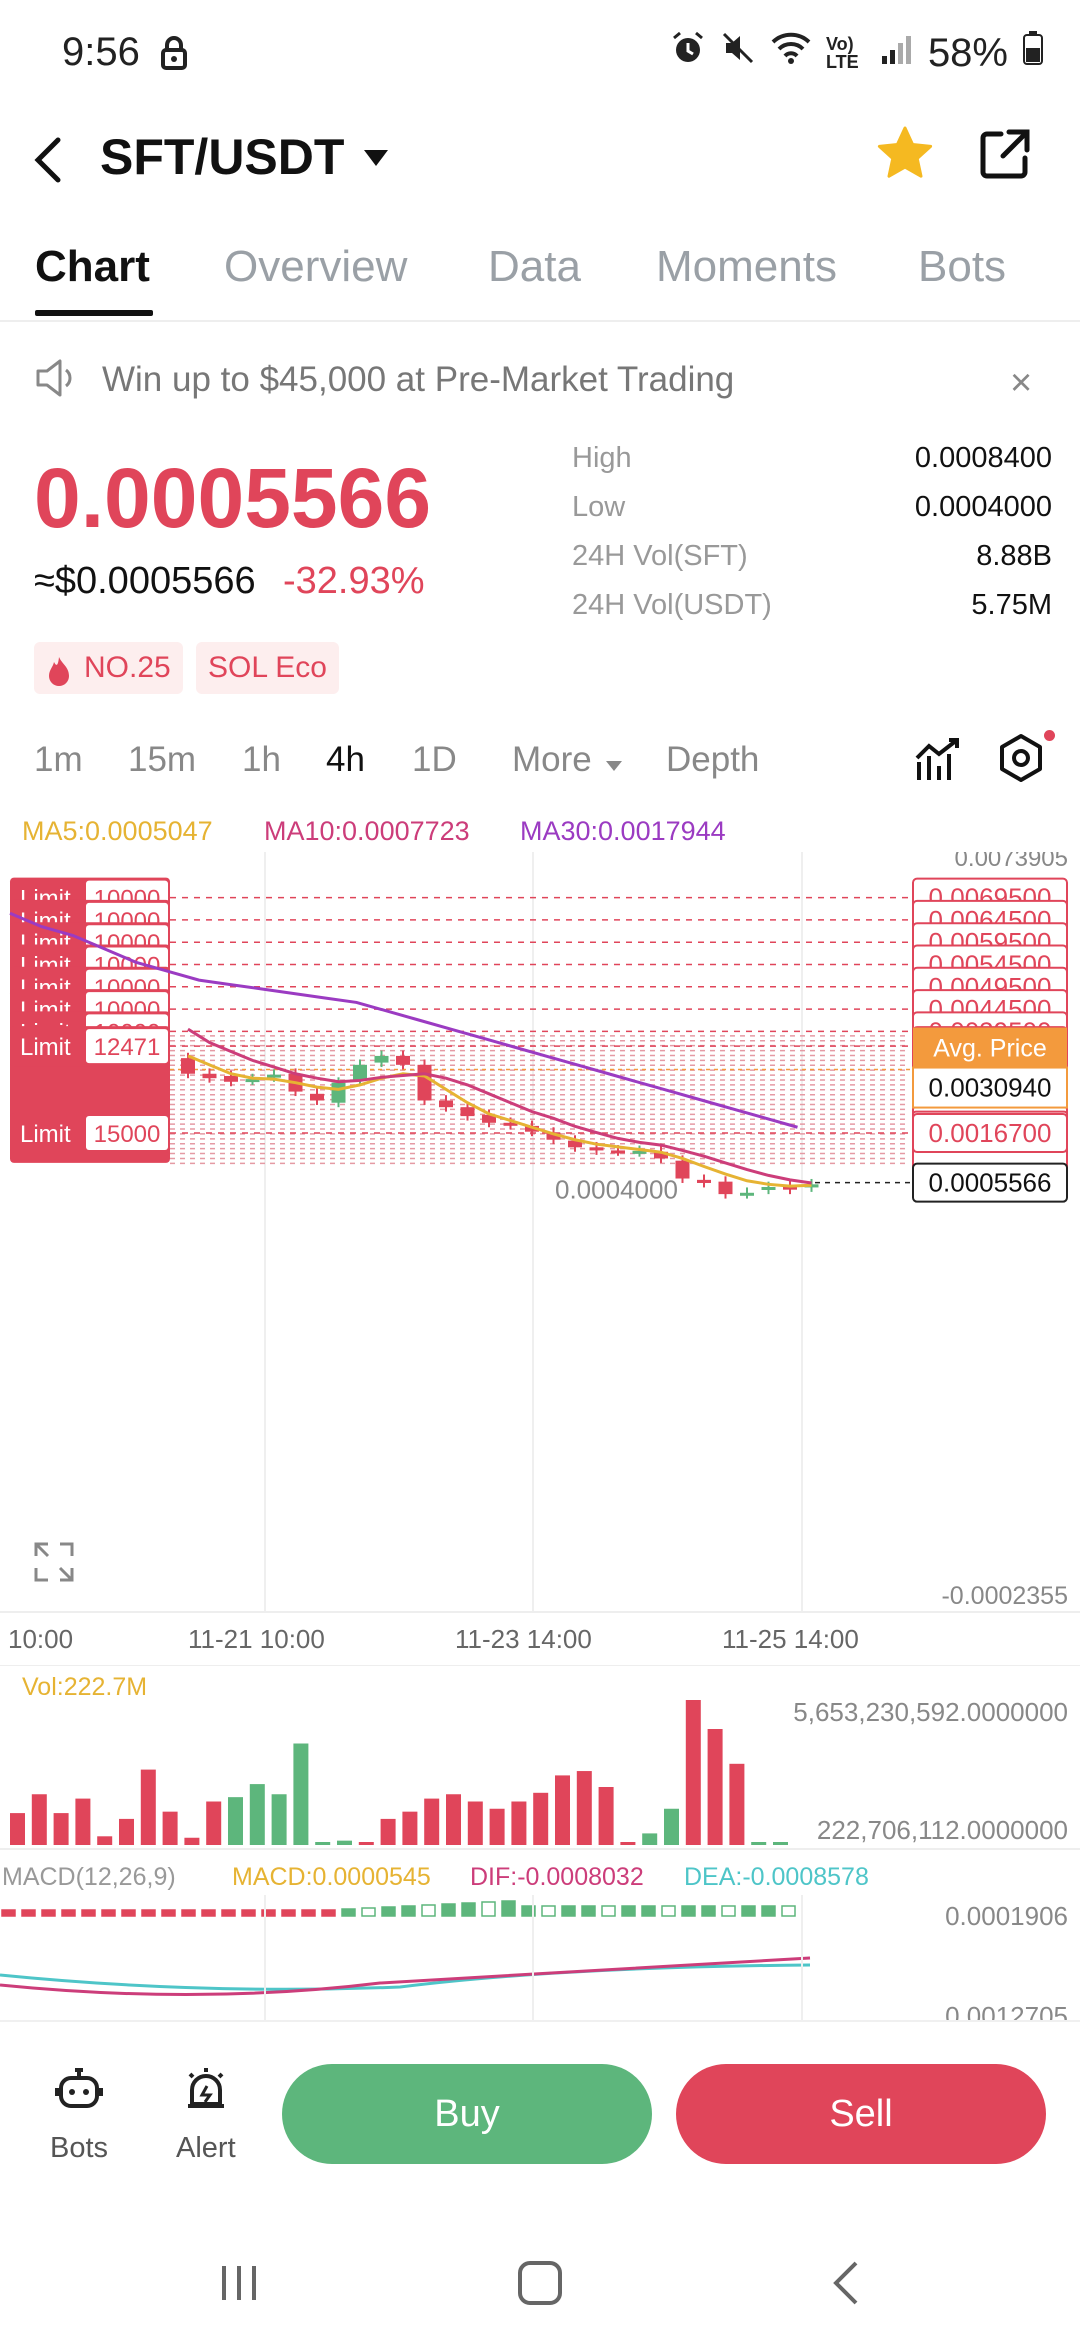  Describe the element at coordinates (54, 1564) in the screenshot. I see `expand-icon` at that location.